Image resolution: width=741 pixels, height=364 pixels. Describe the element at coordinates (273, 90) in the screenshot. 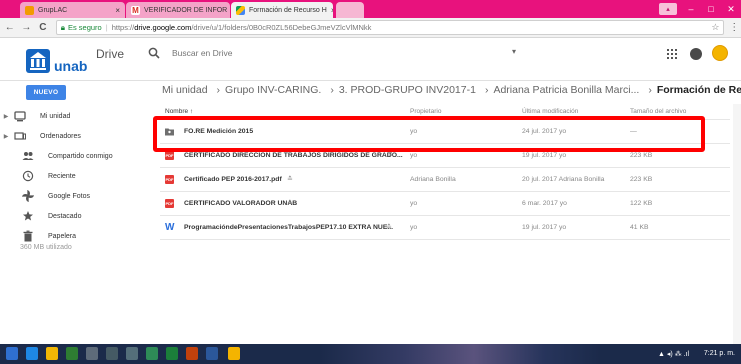

I see `breadcrumb-item-grupo: Grupo INV-CARING.` at that location.